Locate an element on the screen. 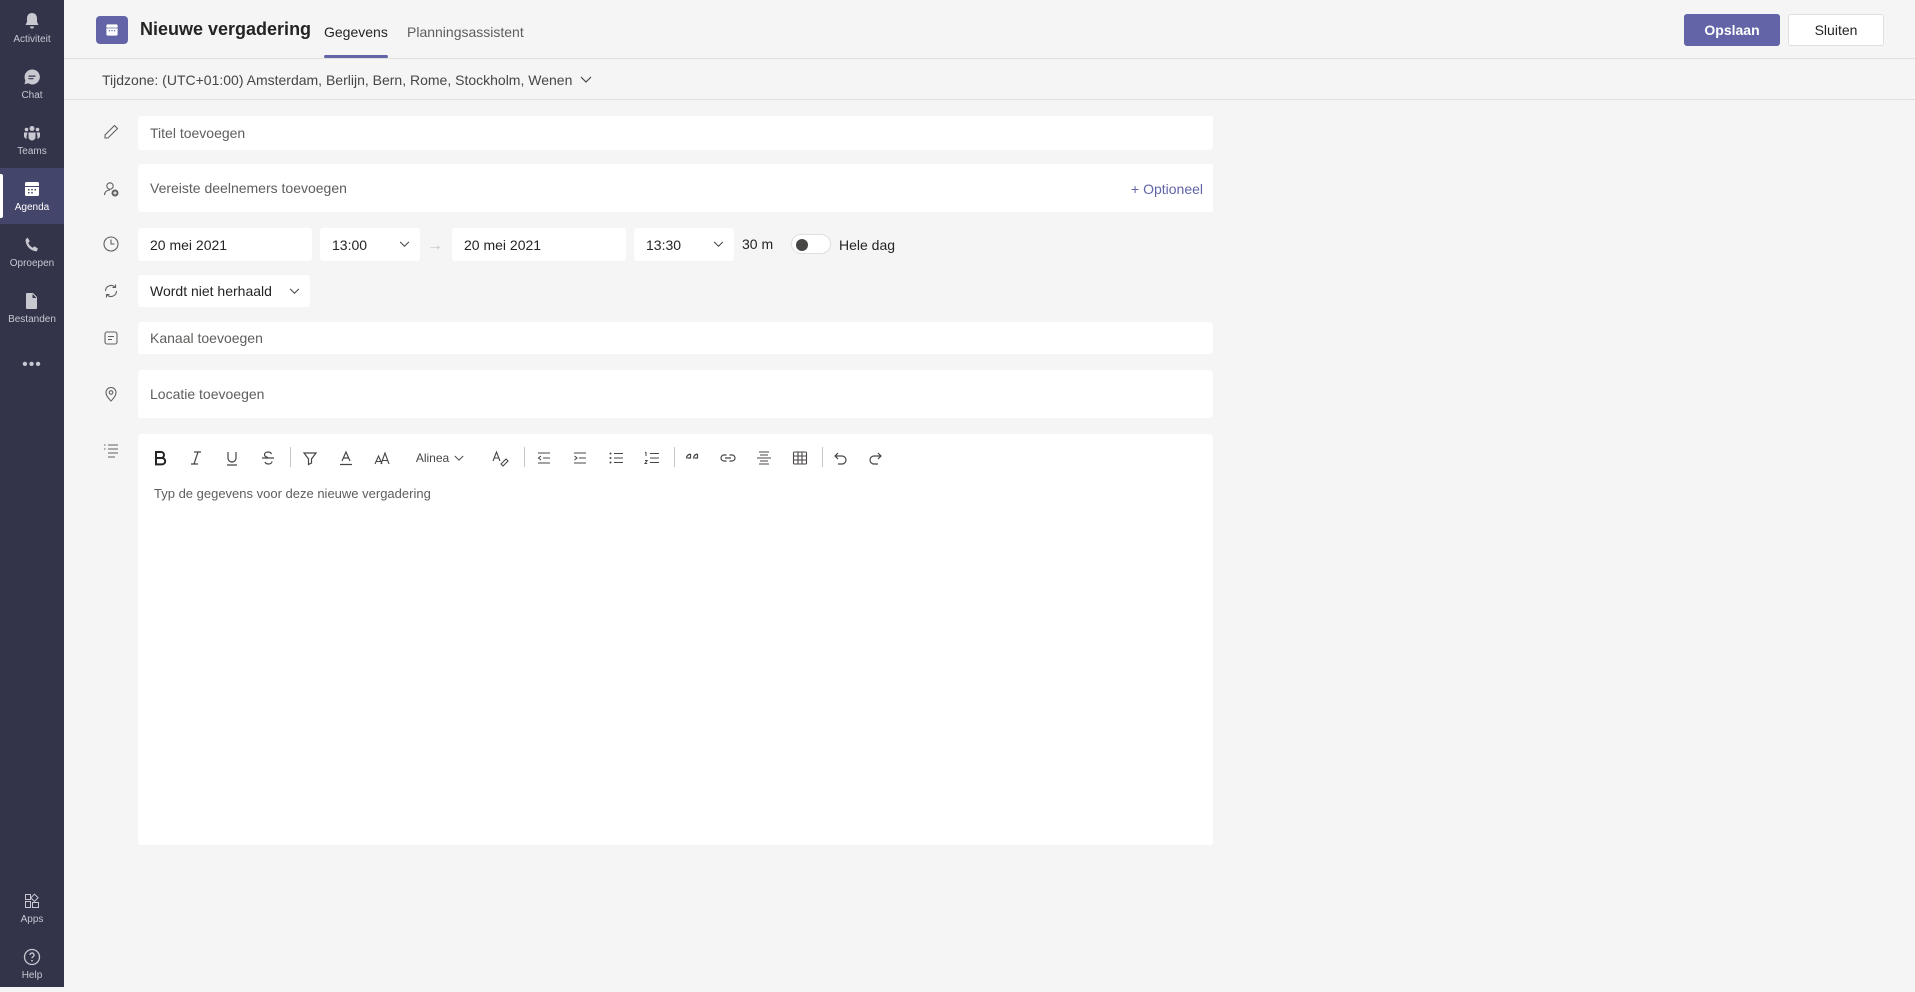  rail-label: Help is located at coordinates (32, 976).